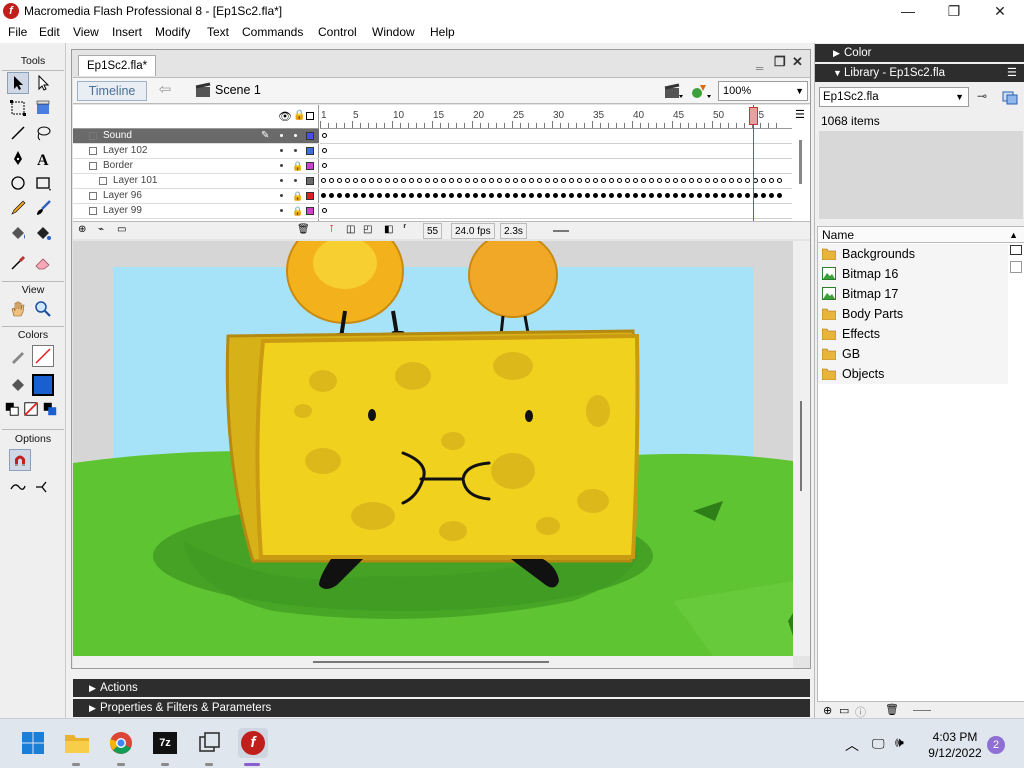 The height and width of the screenshot is (768, 1024). What do you see at coordinates (196, 181) in the screenshot?
I see `layer-row: Layer 101` at bounding box center [196, 181].